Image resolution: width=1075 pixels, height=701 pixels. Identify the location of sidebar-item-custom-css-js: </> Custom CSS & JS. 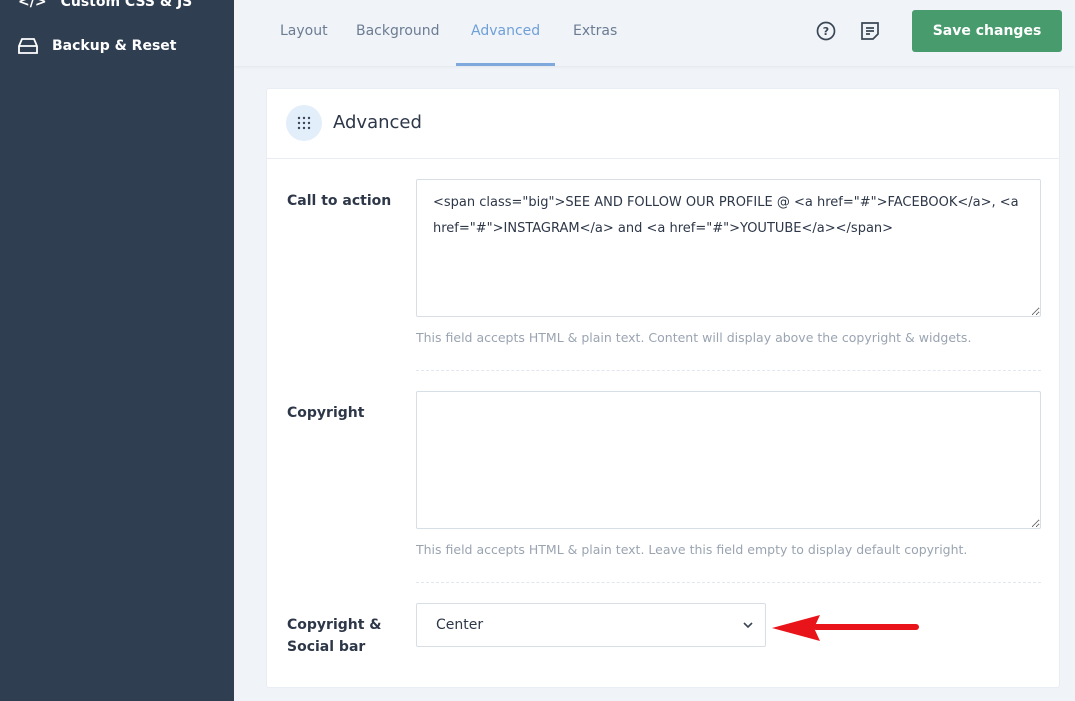
(105, 5).